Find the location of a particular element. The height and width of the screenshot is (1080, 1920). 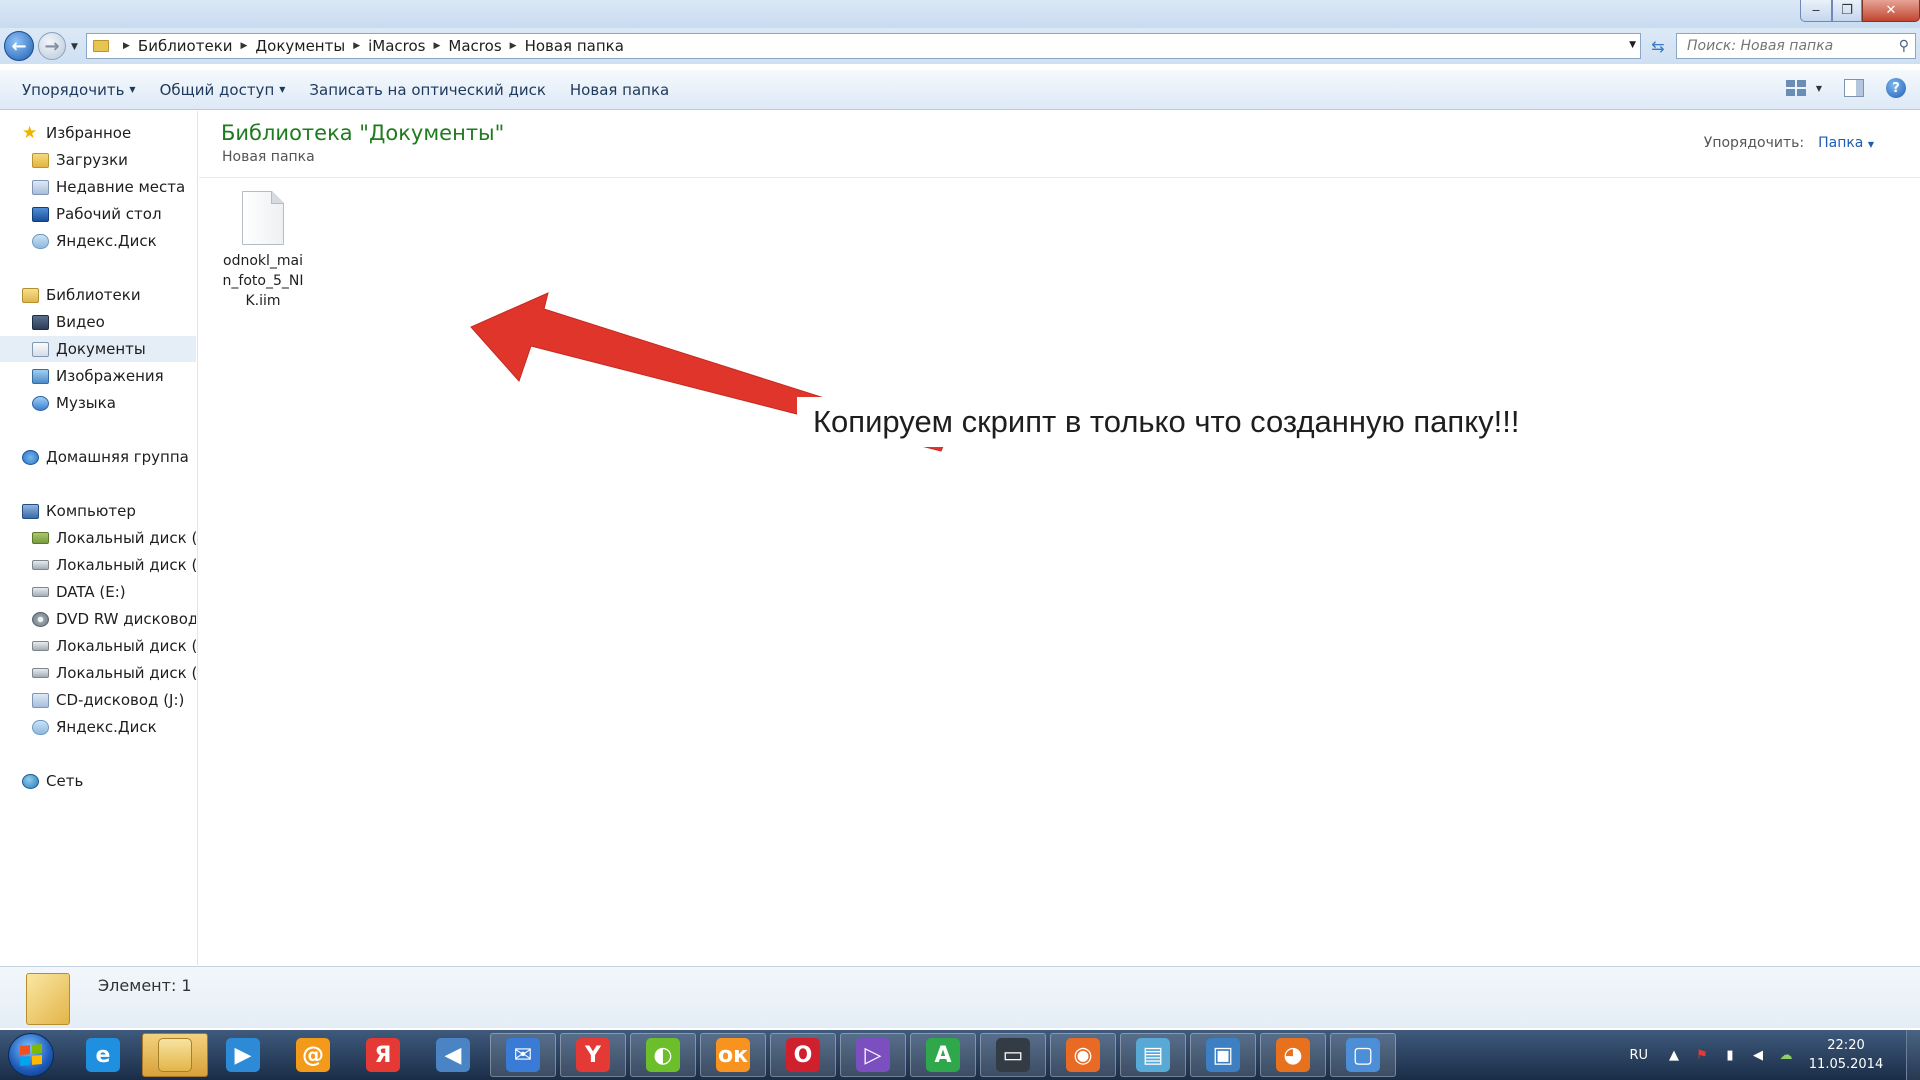

taskbar-firefox-button: ◕ is located at coordinates (1293, 1055).